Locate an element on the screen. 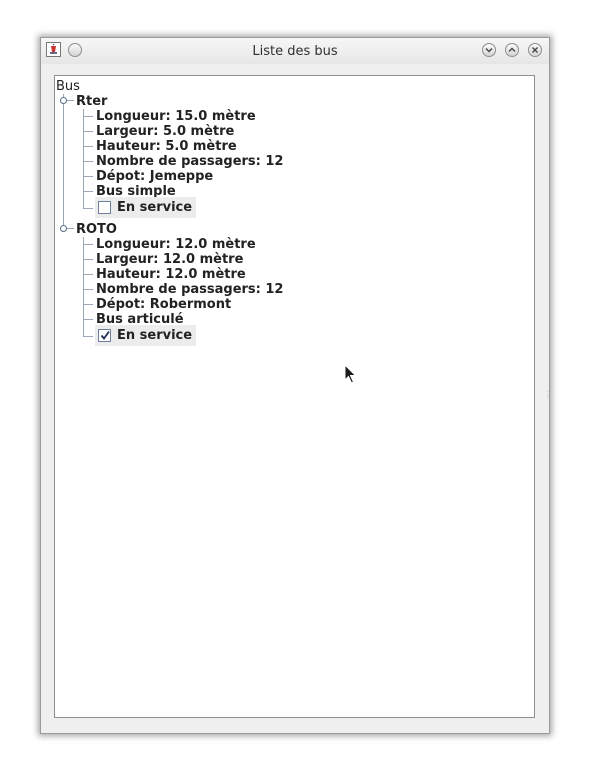 The height and width of the screenshot is (774, 590). tree-detail-item: Longueur: 12.0 mètre is located at coordinates (176, 244).